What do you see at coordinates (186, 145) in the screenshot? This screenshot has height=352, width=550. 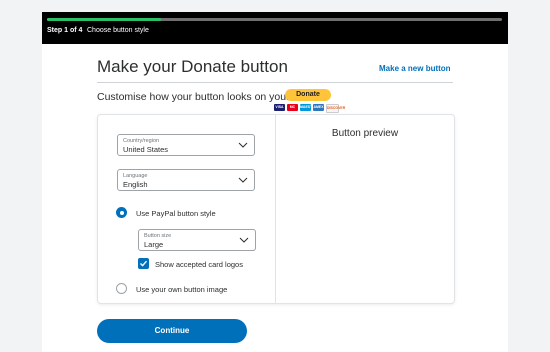 I see `country-select: Country/region United States` at bounding box center [186, 145].